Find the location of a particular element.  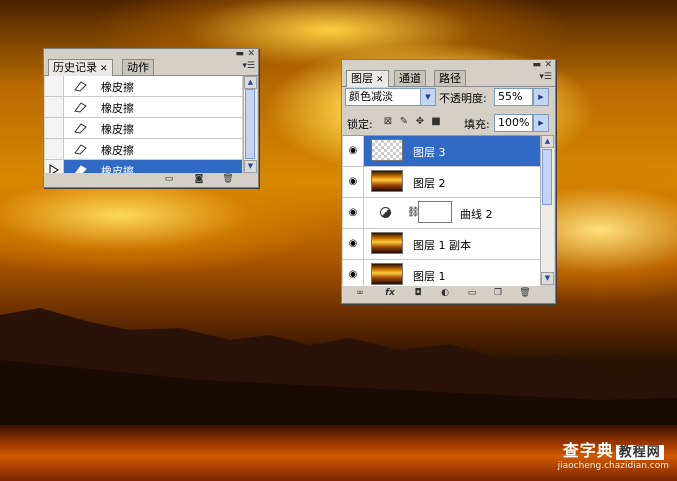

watermark: 查字典 教程网 jiaocheng.chazidian.com is located at coordinates (613, 454).